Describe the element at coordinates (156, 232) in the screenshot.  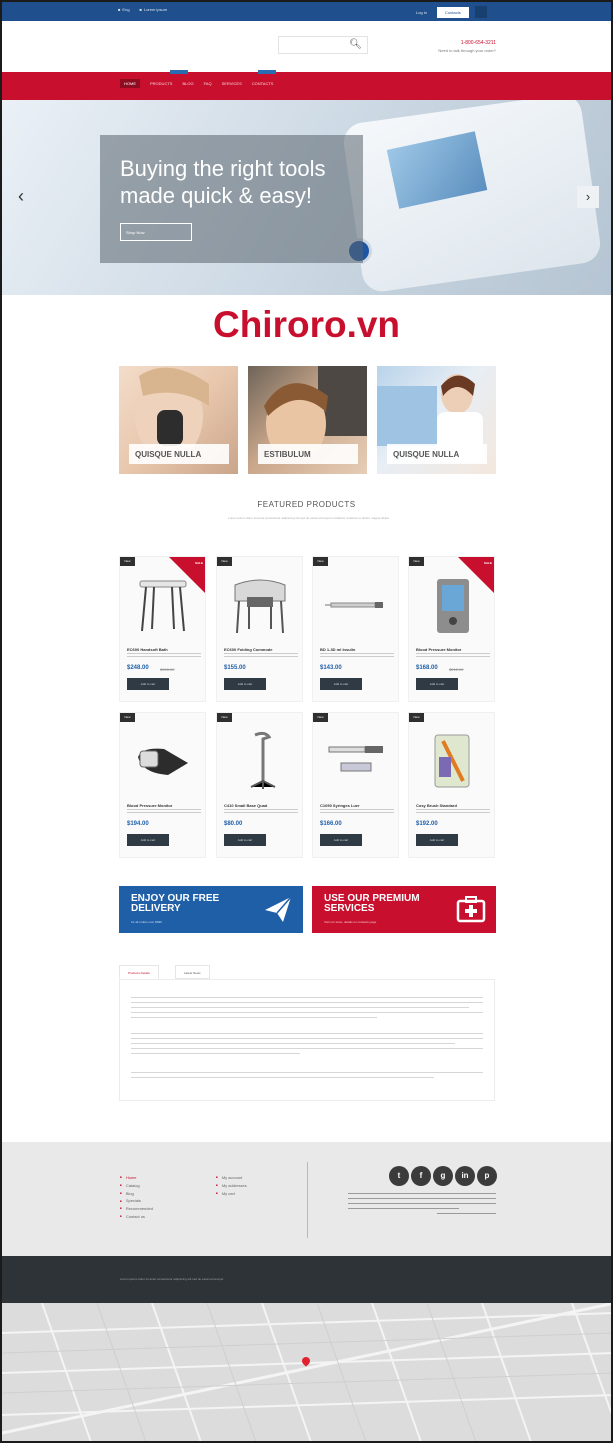
I see `shop-now-button: Shop Now` at that location.